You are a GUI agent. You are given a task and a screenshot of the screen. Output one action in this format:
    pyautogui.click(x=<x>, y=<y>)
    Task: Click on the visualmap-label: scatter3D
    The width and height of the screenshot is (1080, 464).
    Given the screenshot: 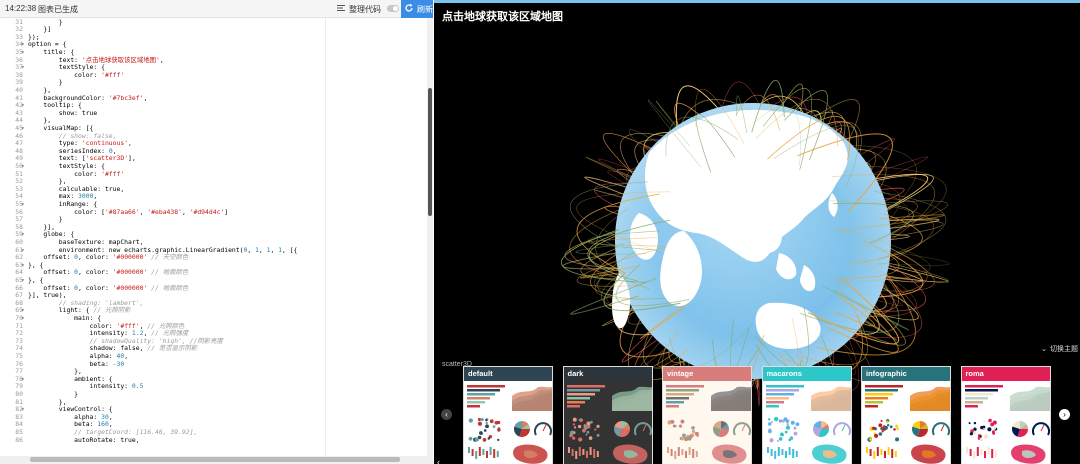 What is the action you would take?
    pyautogui.click(x=457, y=364)
    